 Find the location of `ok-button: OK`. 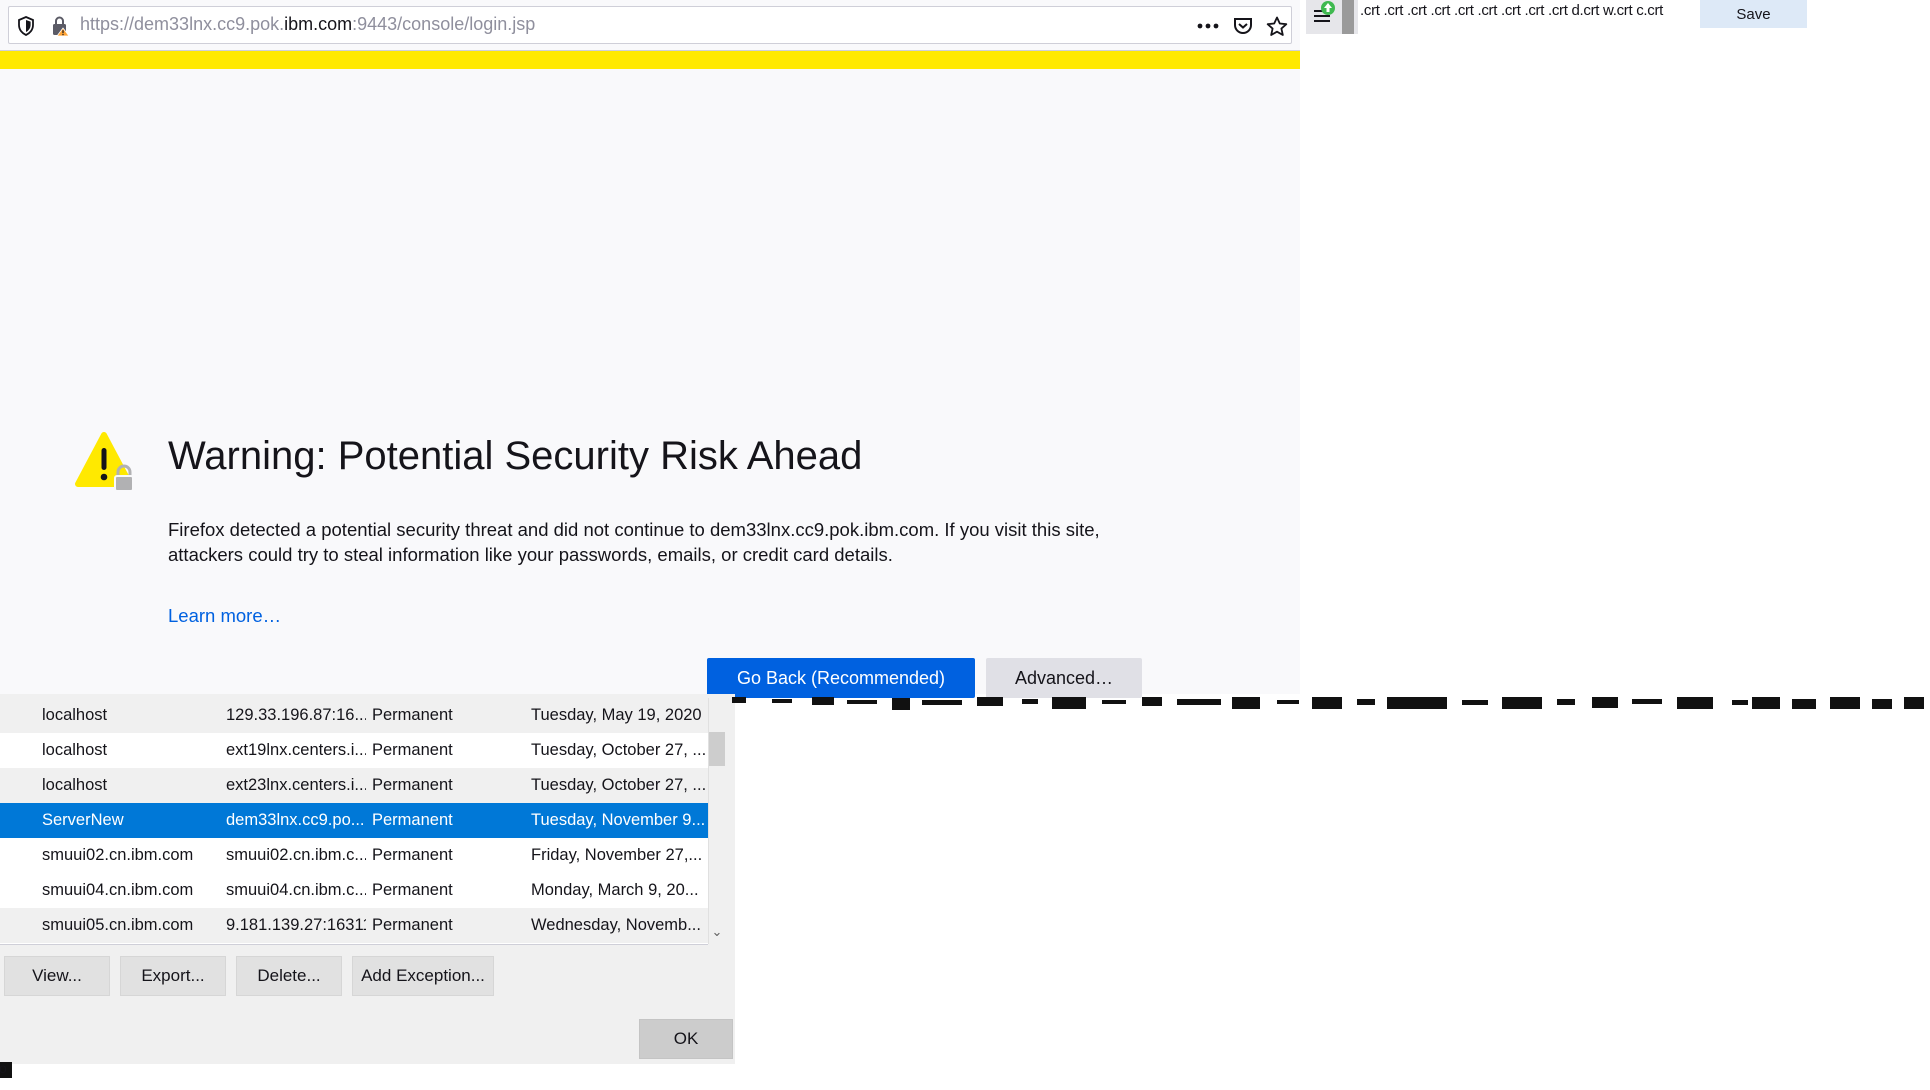

ok-button: OK is located at coordinates (686, 1039).